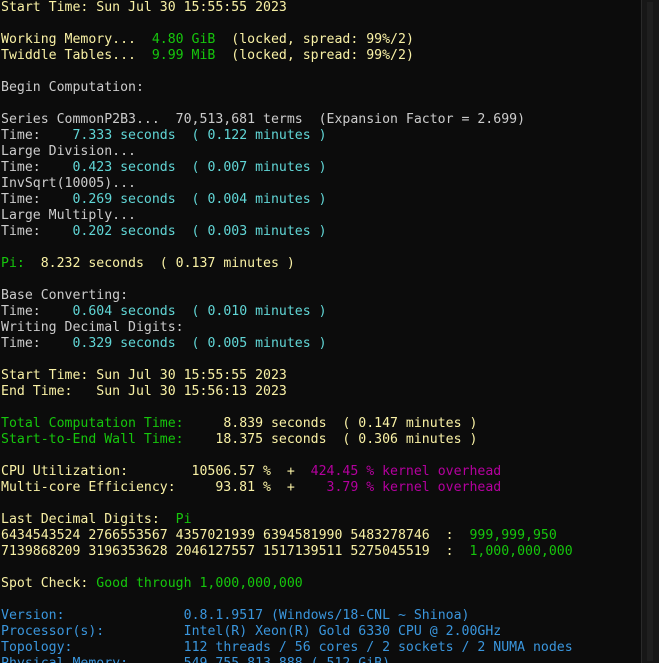 The image size is (659, 663). I want to click on console-line: Time: 7.333 seconds ( 0.122 minutes ), so click(320, 136).